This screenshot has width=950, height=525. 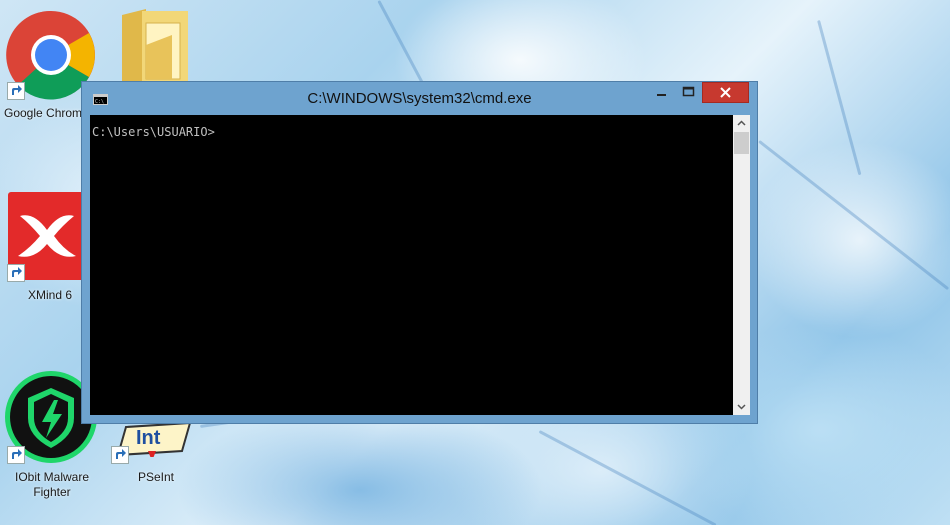 I want to click on close-icon, so click(x=725, y=92).